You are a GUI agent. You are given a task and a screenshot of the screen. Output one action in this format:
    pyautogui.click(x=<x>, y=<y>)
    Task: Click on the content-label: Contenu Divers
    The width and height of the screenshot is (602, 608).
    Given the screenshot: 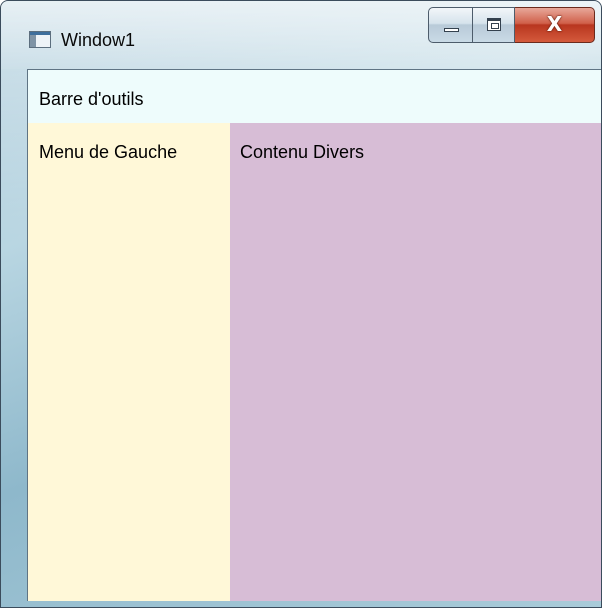 What is the action you would take?
    pyautogui.click(x=302, y=152)
    